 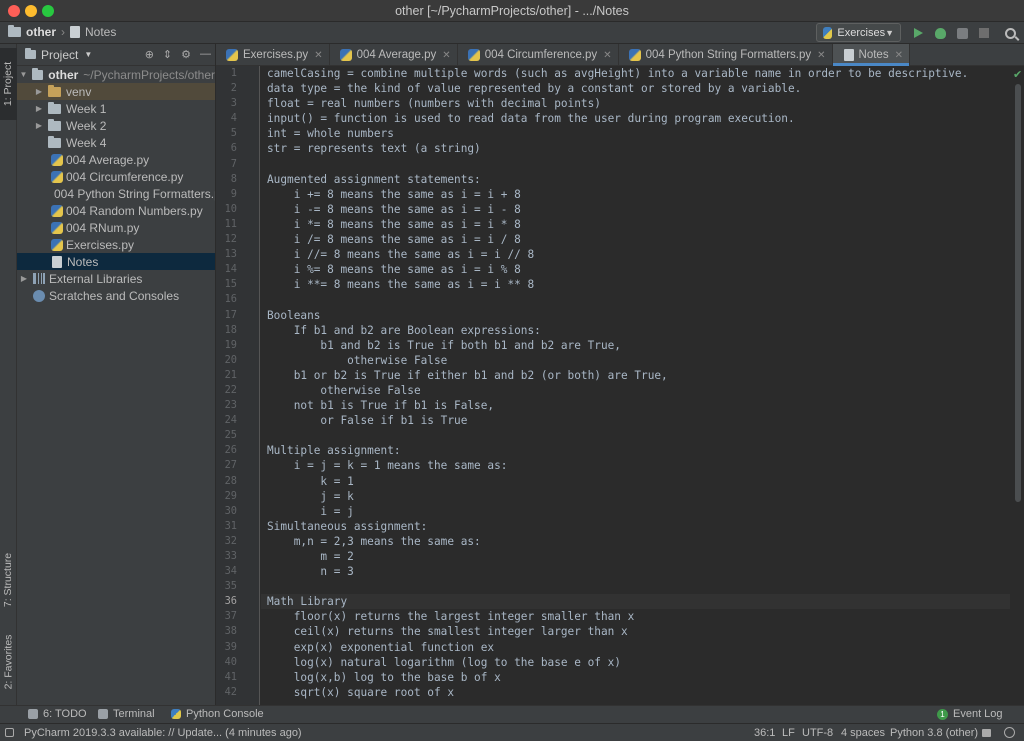 What do you see at coordinates (635, 239) in the screenshot?
I see `code-line: i /= 8 means the same as i = i / 8` at bounding box center [635, 239].